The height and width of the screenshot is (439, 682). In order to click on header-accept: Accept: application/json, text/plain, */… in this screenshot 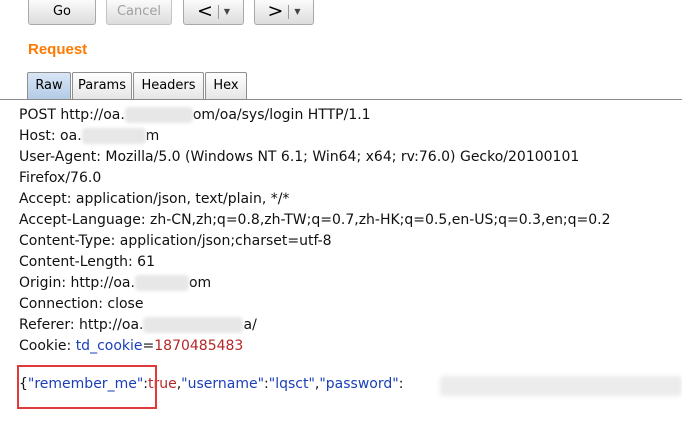, I will do `click(154, 199)`.